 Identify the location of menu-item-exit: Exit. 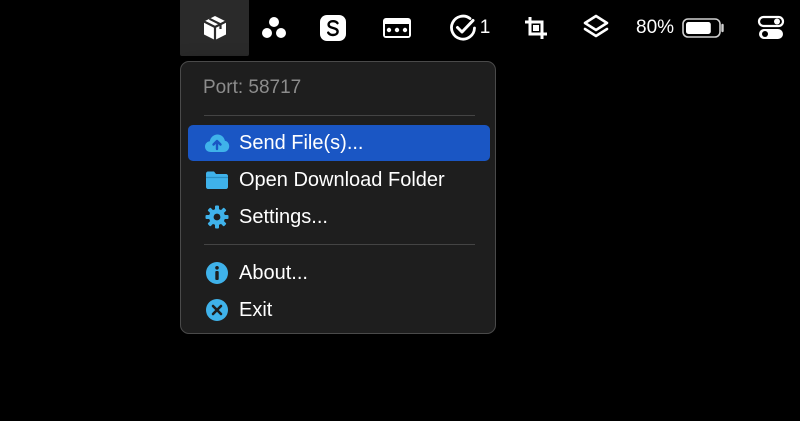
(339, 310).